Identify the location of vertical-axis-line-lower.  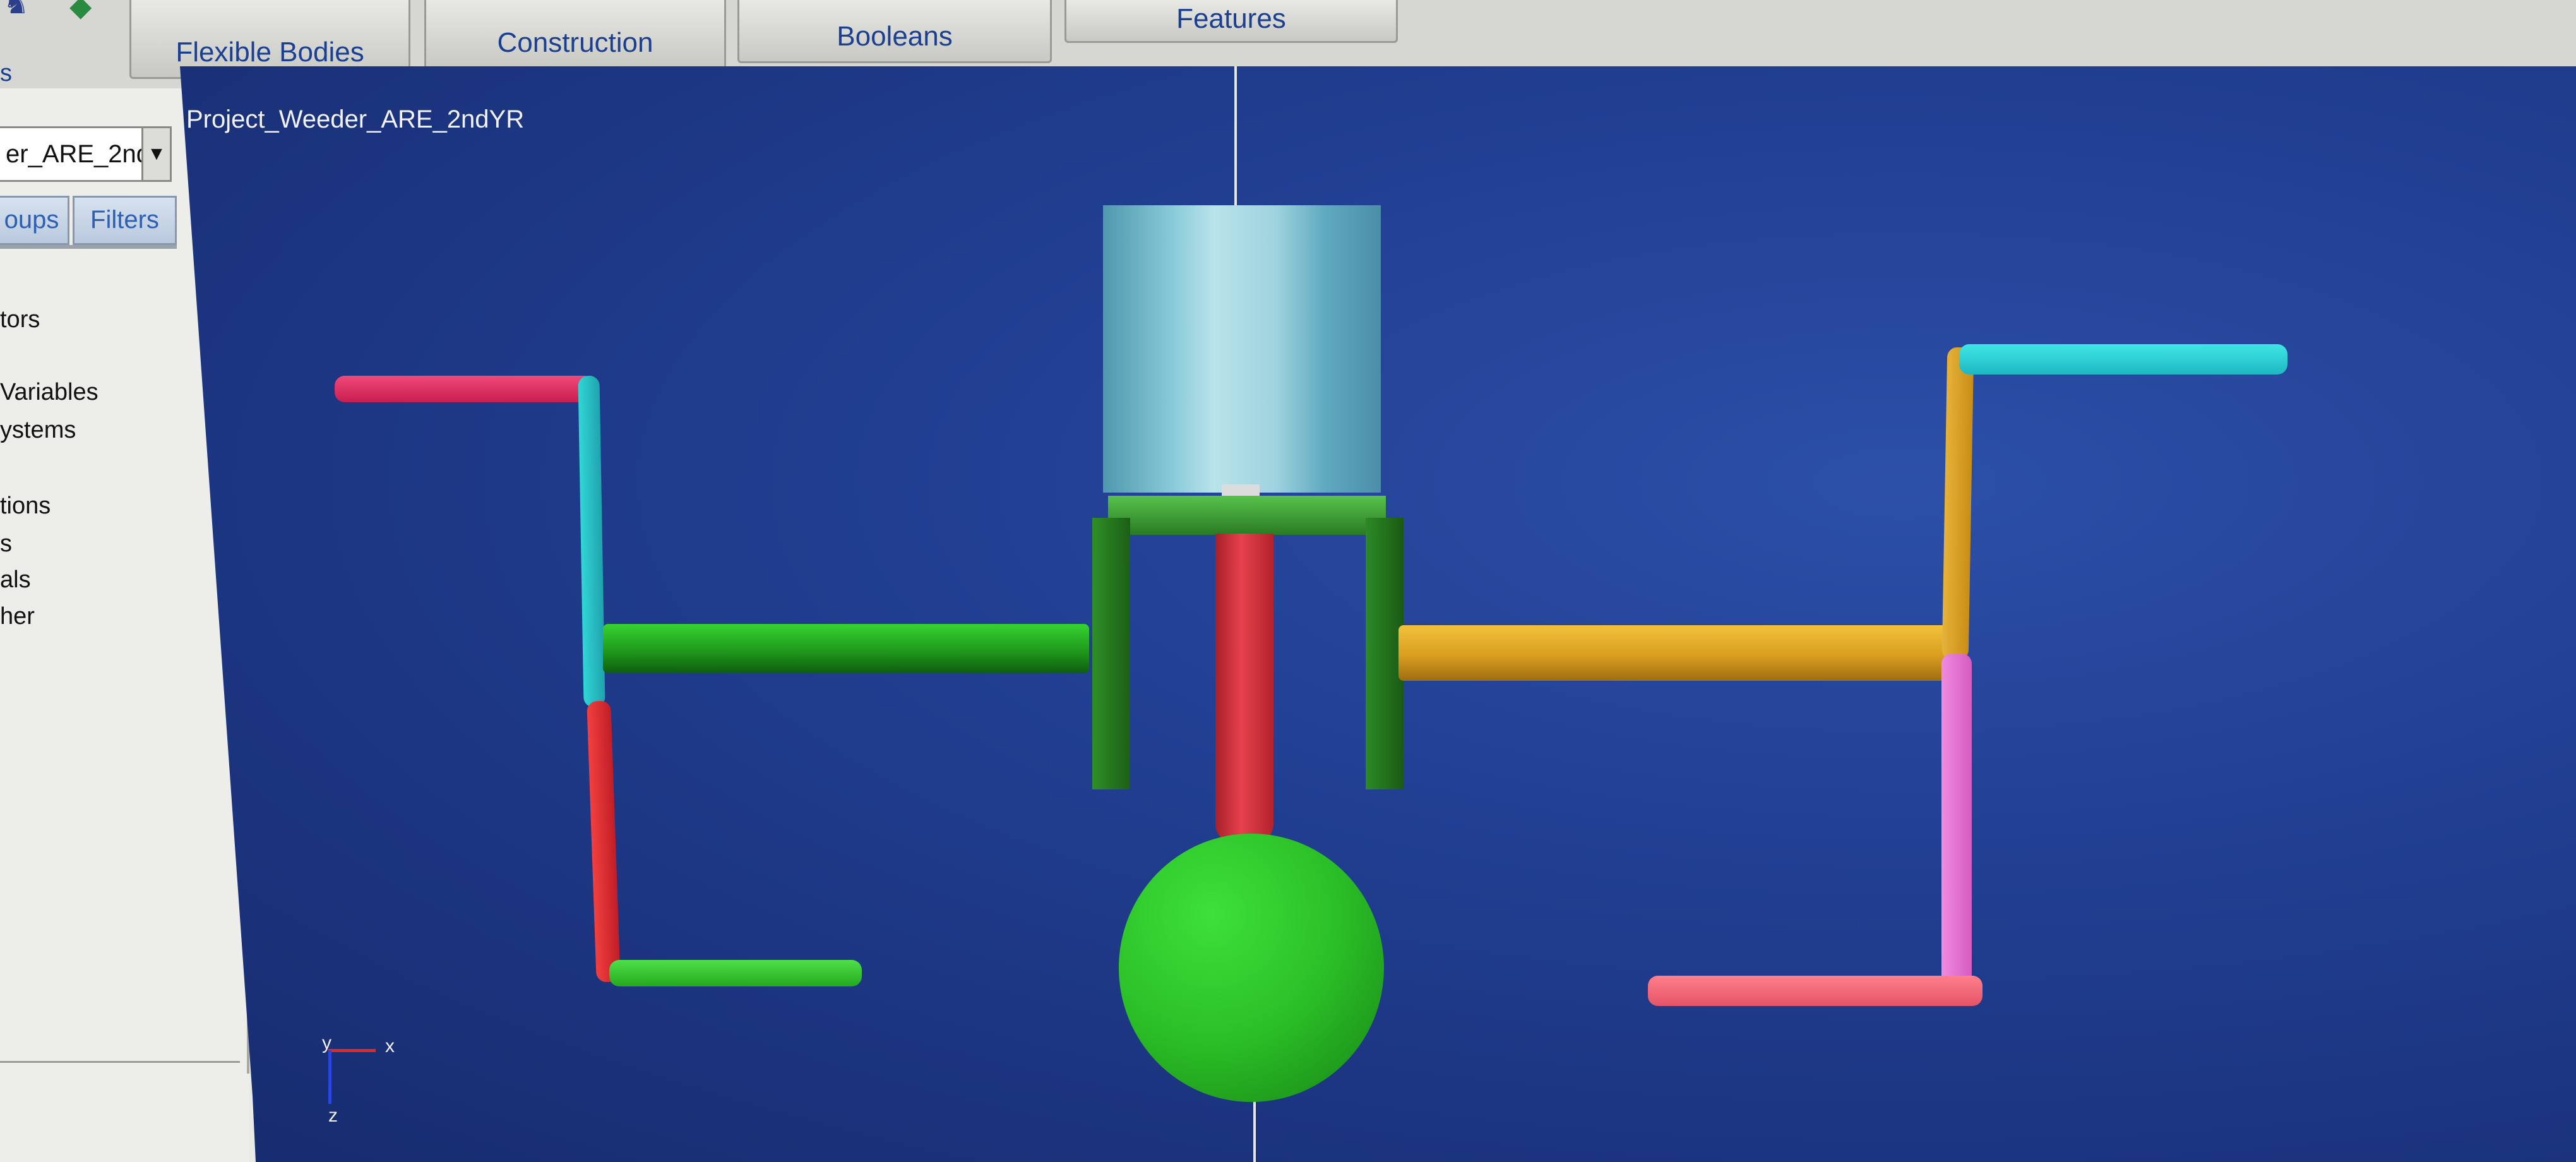
(1254, 1129).